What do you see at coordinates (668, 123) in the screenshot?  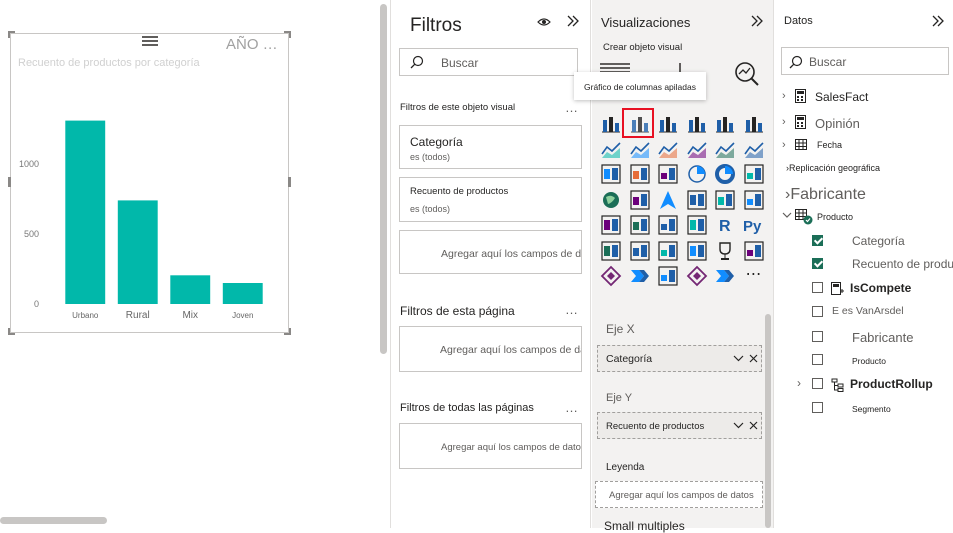 I see `clustered-bar-icon` at bounding box center [668, 123].